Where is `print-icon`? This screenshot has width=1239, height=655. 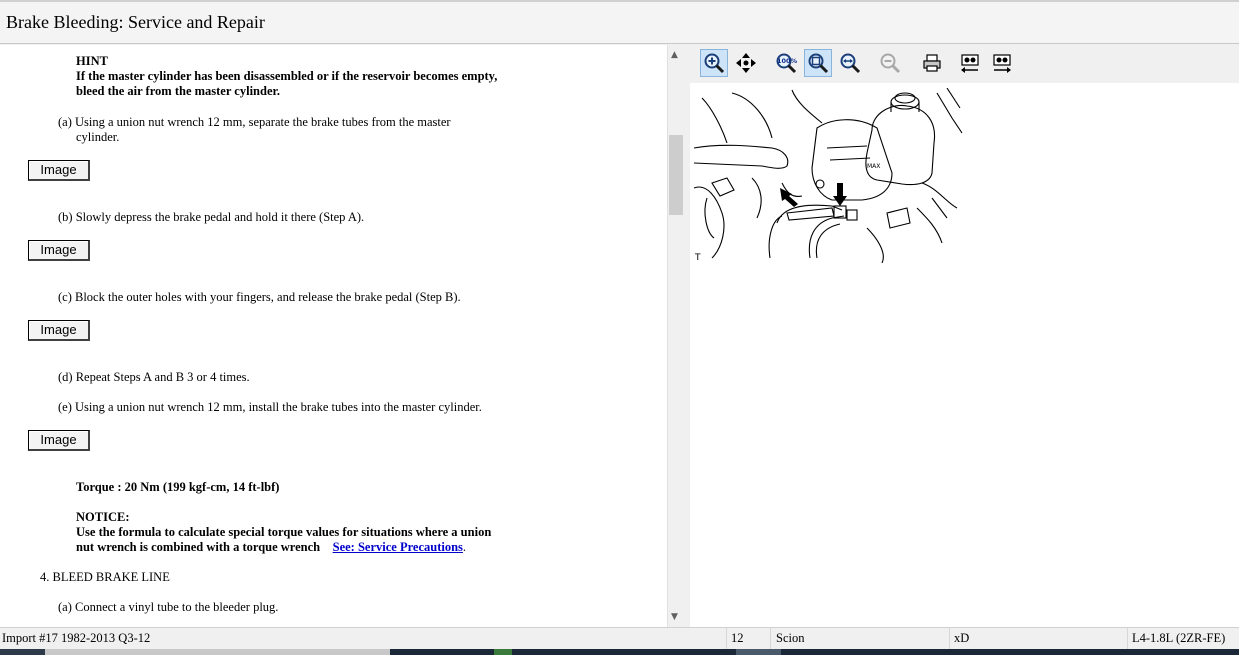 print-icon is located at coordinates (932, 63).